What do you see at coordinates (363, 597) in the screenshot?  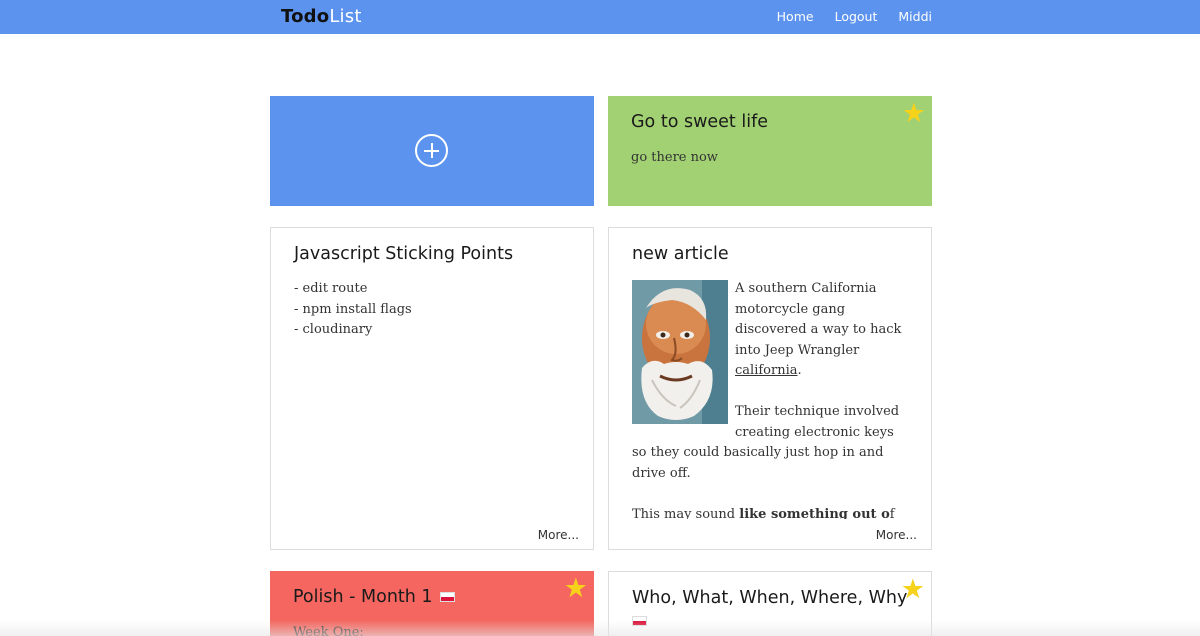 I see `card-title-text: Polish - Month 1` at bounding box center [363, 597].